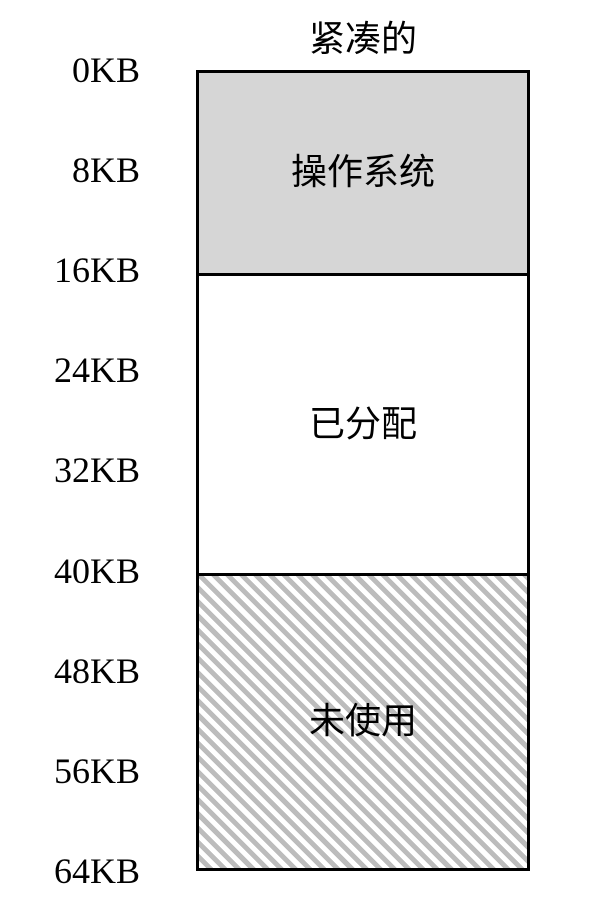 The height and width of the screenshot is (902, 596). I want to click on axis-label-40kb: 40KB, so click(96, 571).